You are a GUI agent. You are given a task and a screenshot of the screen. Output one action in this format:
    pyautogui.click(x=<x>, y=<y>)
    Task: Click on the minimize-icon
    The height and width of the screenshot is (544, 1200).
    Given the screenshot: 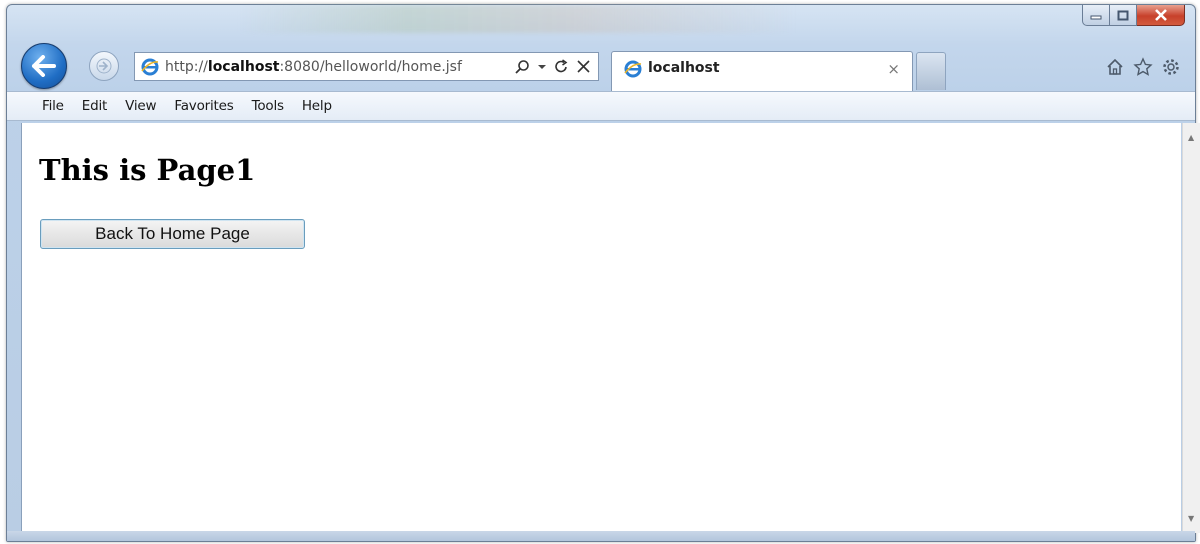 What is the action you would take?
    pyautogui.click(x=1096, y=17)
    